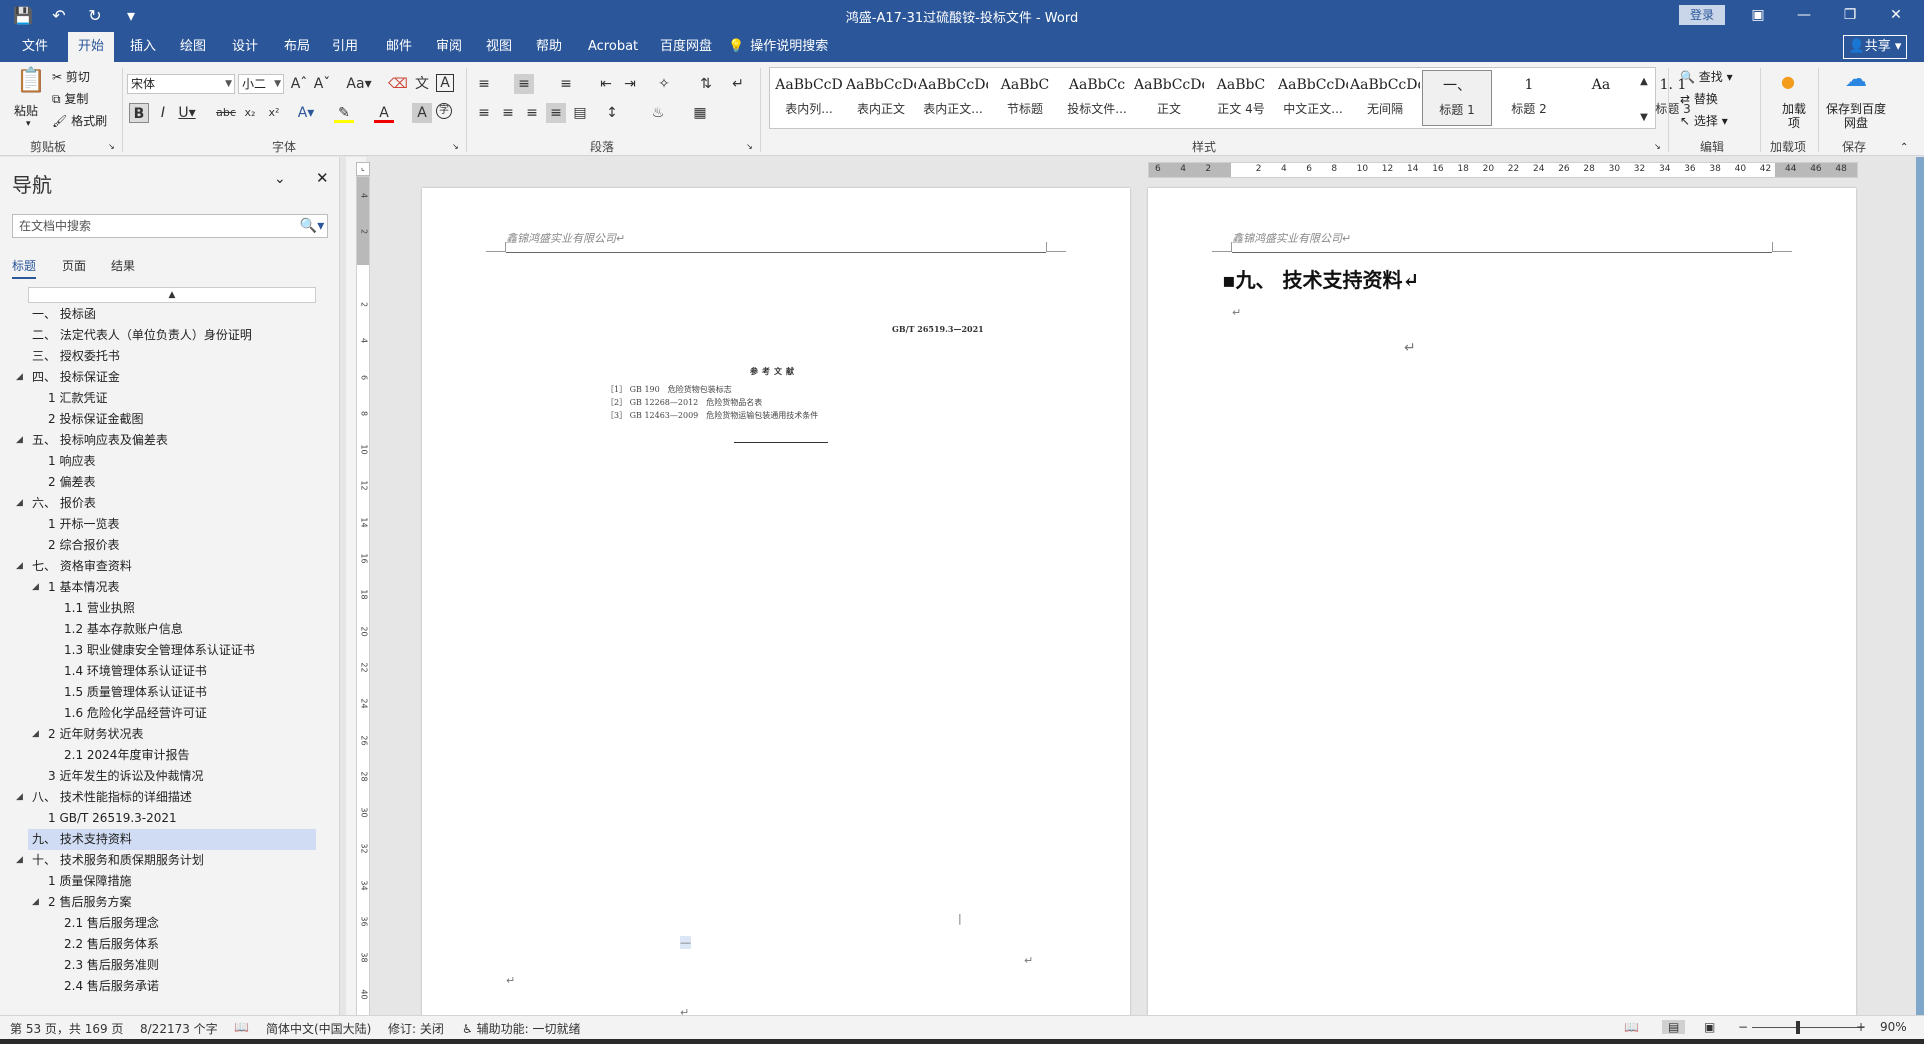 This screenshot has height=1044, width=1924. Describe the element at coordinates (71, 76) in the screenshot. I see `cut-button: ✂ 剪切` at that location.